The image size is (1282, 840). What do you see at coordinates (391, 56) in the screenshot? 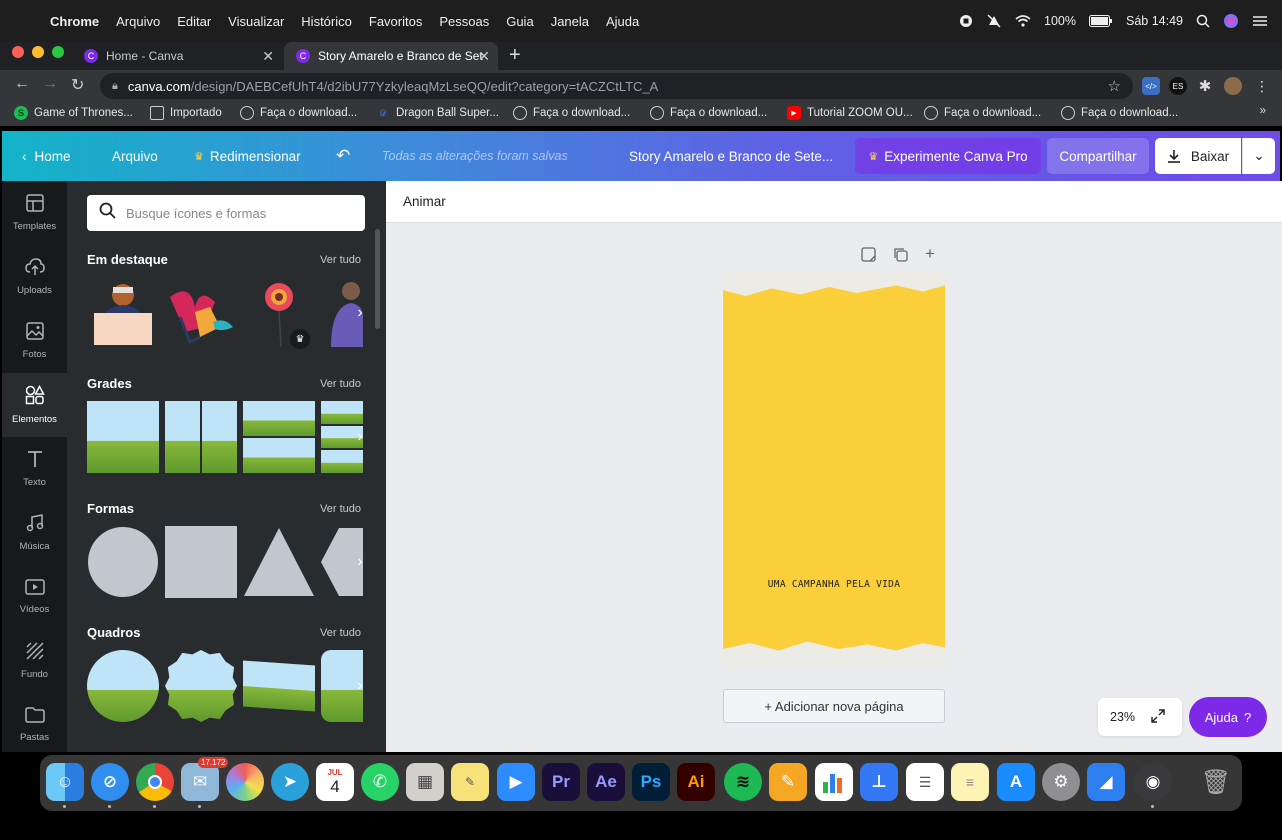
I see `tab-story-design: C Story Amarelo e Branco de Set ✕` at bounding box center [391, 56].